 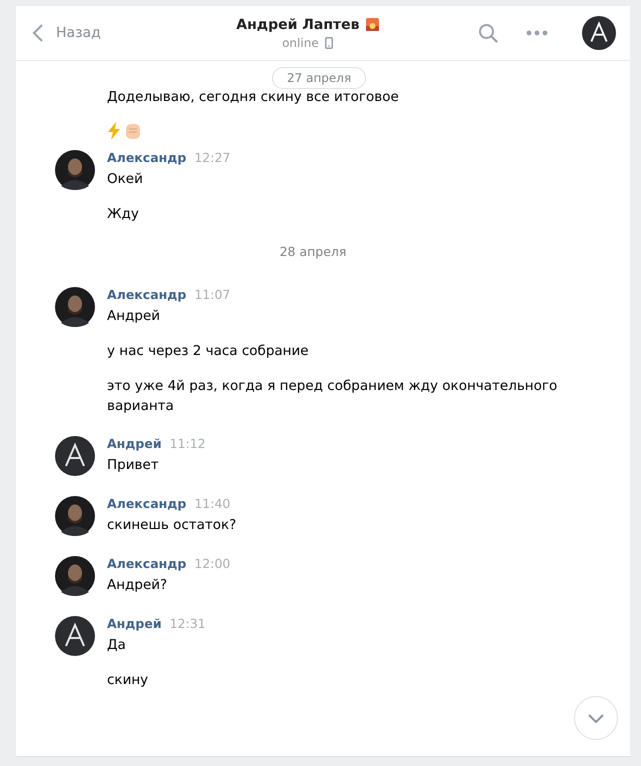 I want to click on message-text: Привет, so click(x=133, y=465).